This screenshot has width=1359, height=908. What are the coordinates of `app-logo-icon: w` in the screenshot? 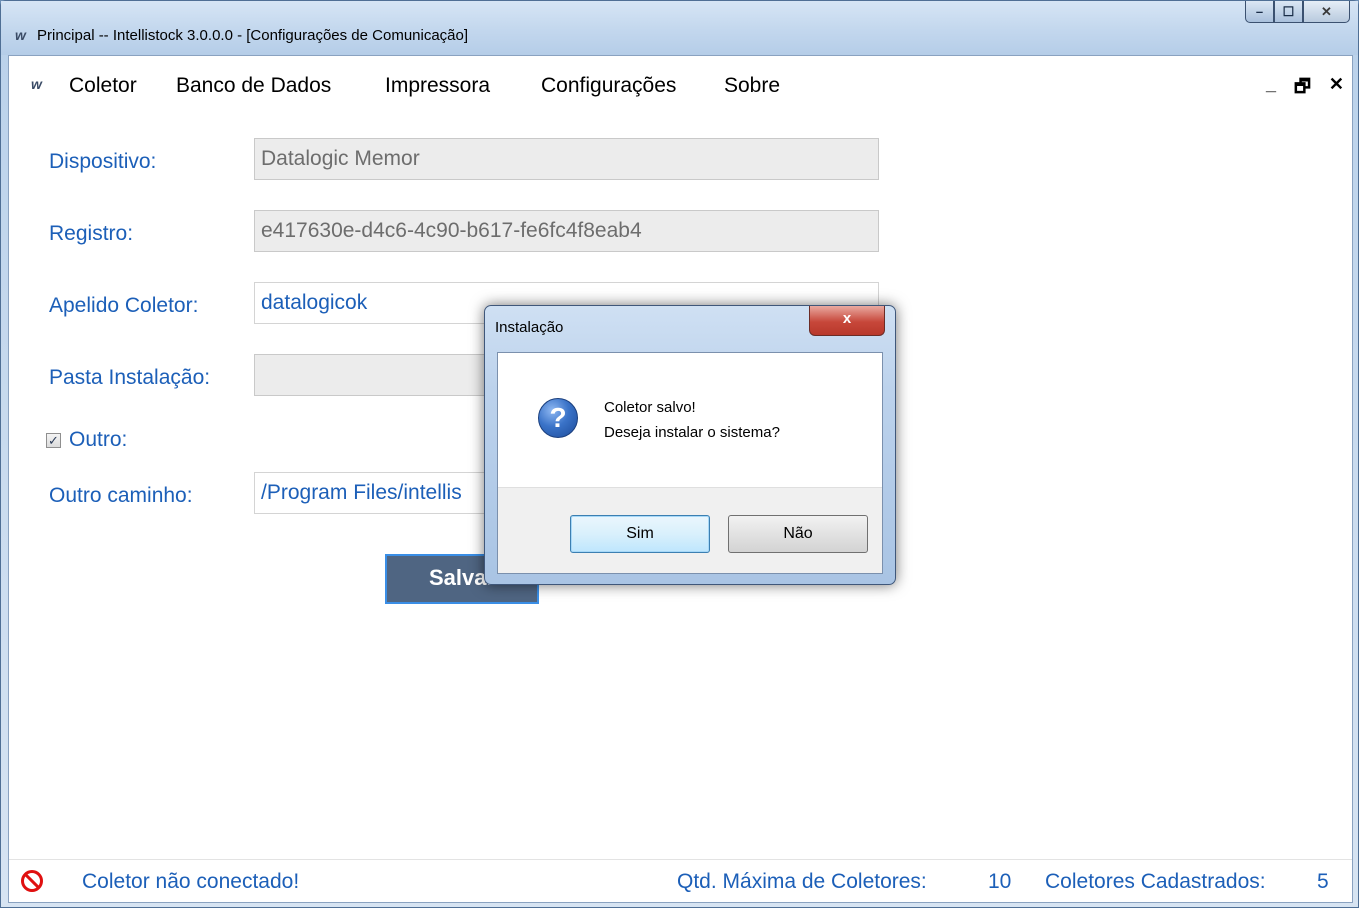 It's located at (20, 35).